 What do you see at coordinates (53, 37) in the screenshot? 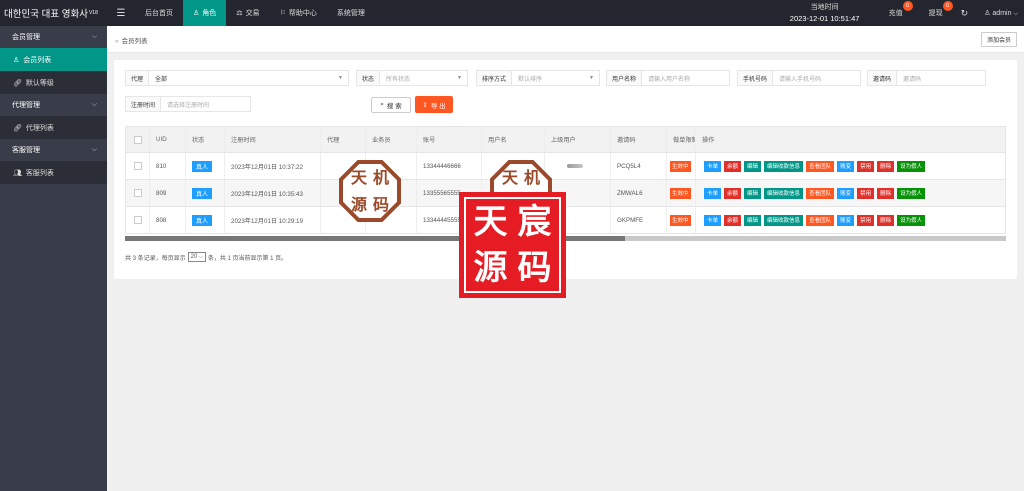
I see `sidebar-group-members: 会员管理 ⌵` at bounding box center [53, 37].